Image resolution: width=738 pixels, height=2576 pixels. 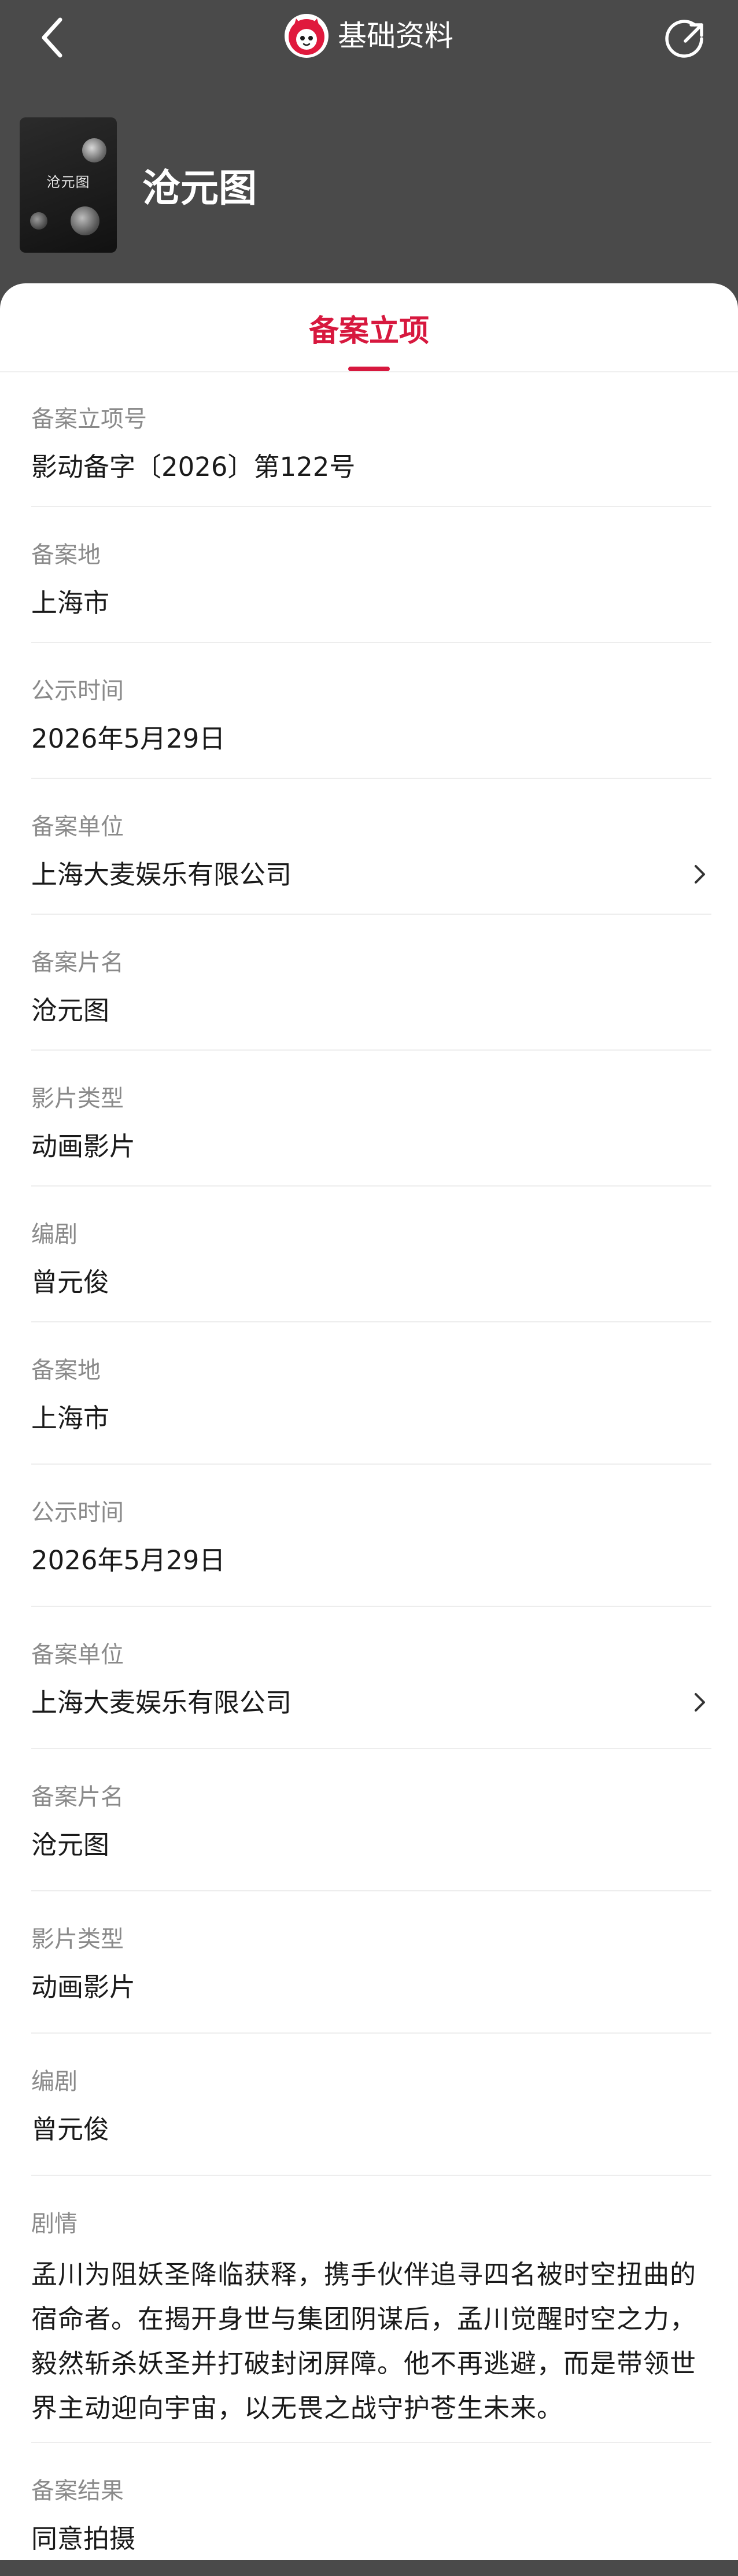 I want to click on poster-title: 沧元图, so click(x=68, y=181).